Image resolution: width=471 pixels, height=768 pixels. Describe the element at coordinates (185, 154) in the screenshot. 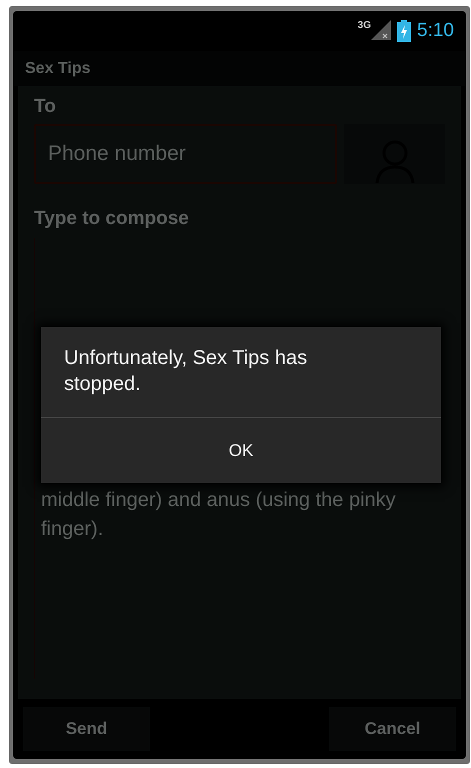

I see `phone-number-field: Phone number` at that location.